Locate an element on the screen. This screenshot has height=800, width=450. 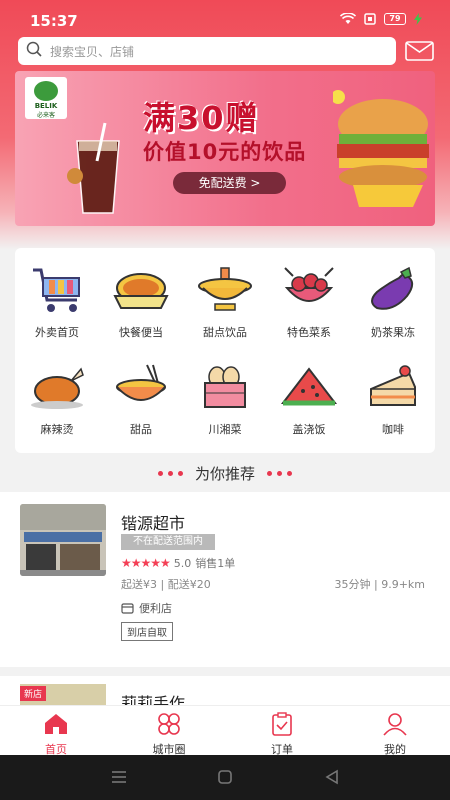
delivery-fee: 起送¥3 | 配送¥20 is located at coordinates (166, 584).